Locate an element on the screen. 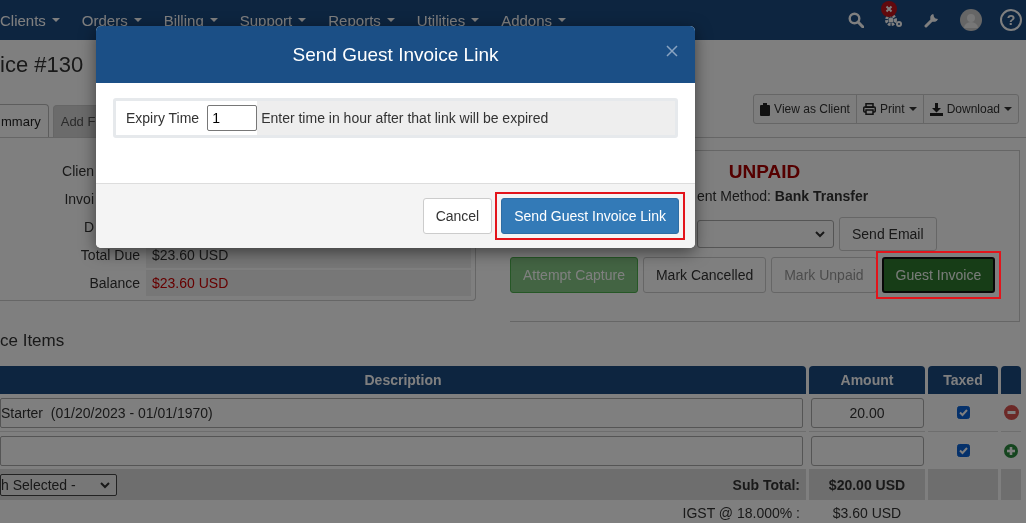  bulk-action-select: h Selected - is located at coordinates (58, 485).